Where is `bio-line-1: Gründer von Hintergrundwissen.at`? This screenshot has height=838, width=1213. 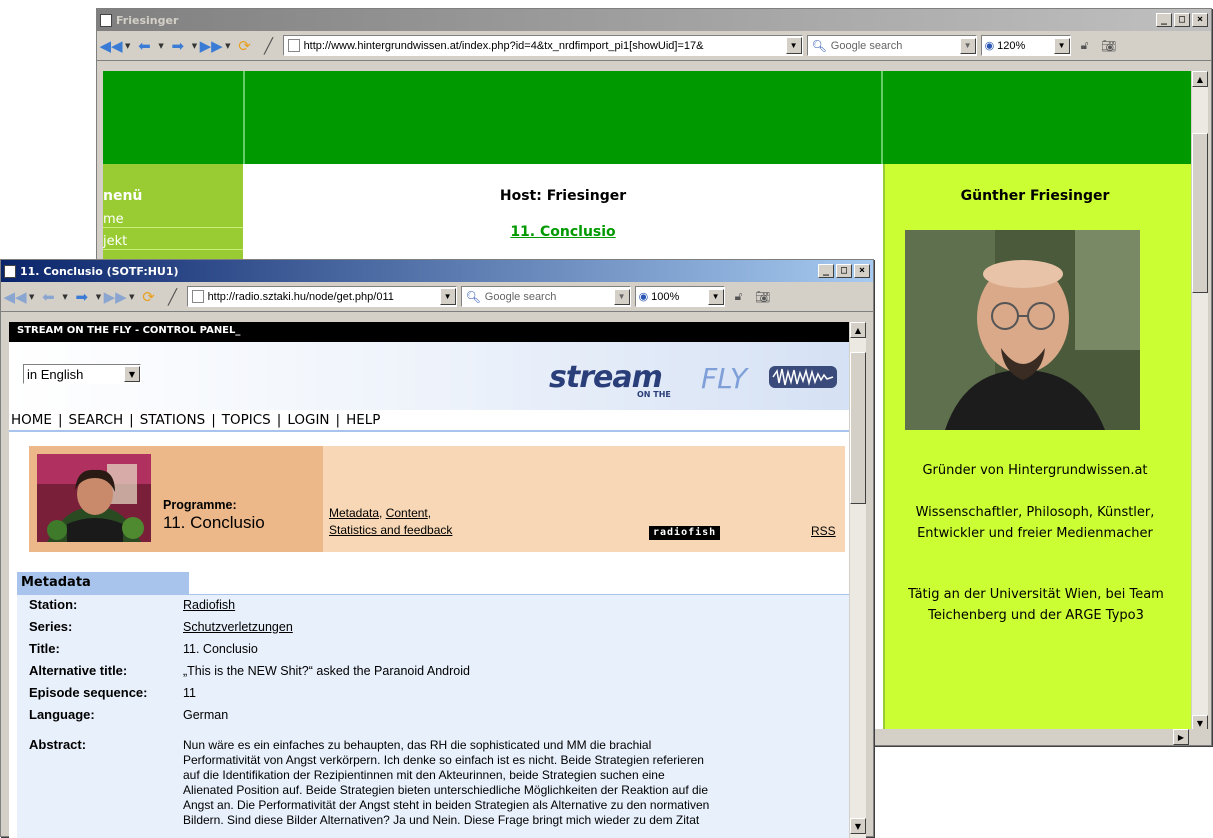 bio-line-1: Gründer von Hintergrundwissen.at is located at coordinates (1035, 470).